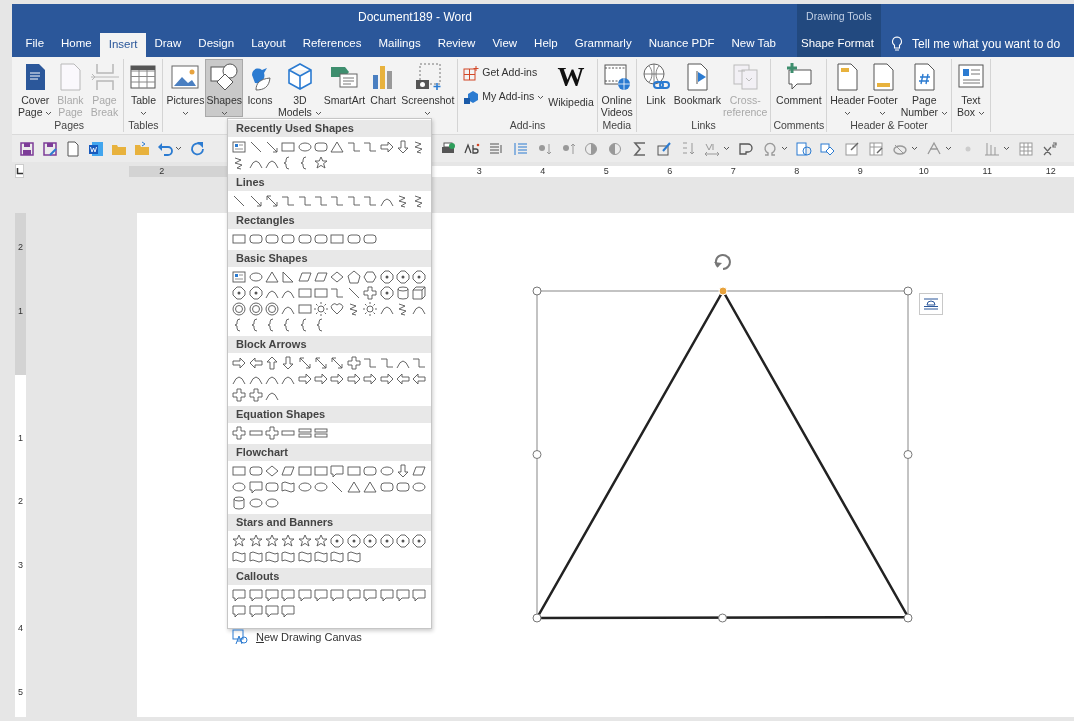  I want to click on hexagon-icon, so click(370, 277).